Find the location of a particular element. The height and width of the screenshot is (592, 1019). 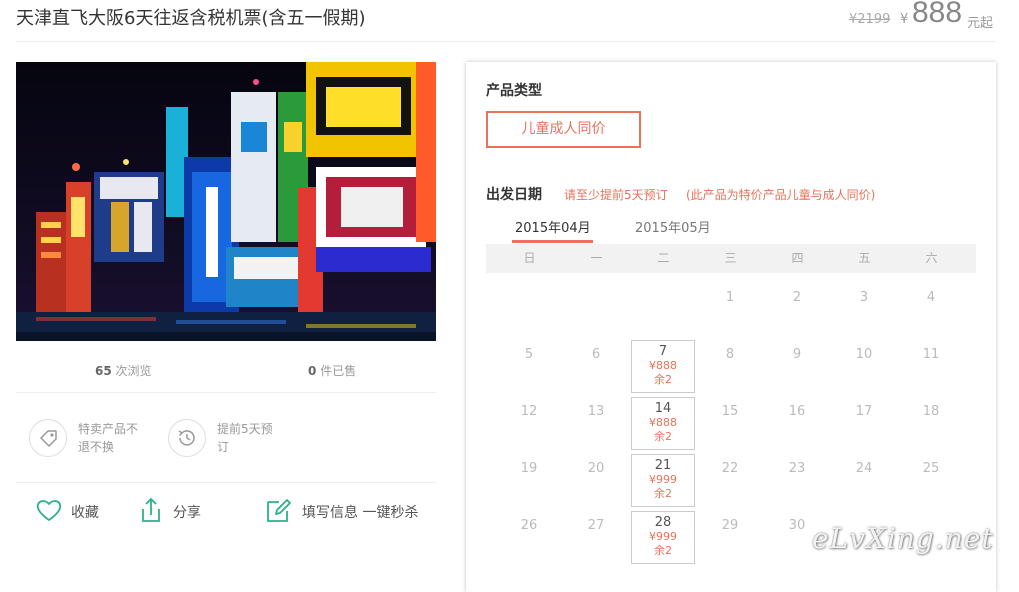

page-title: 天津直飞大阪6天往返含税机票(含五一假期) is located at coordinates (191, 18).